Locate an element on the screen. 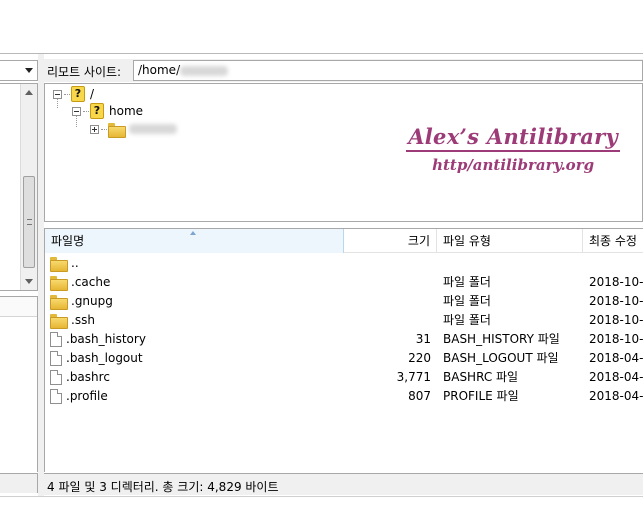  column-header-modified: 최종 수정 is located at coordinates (613, 241).